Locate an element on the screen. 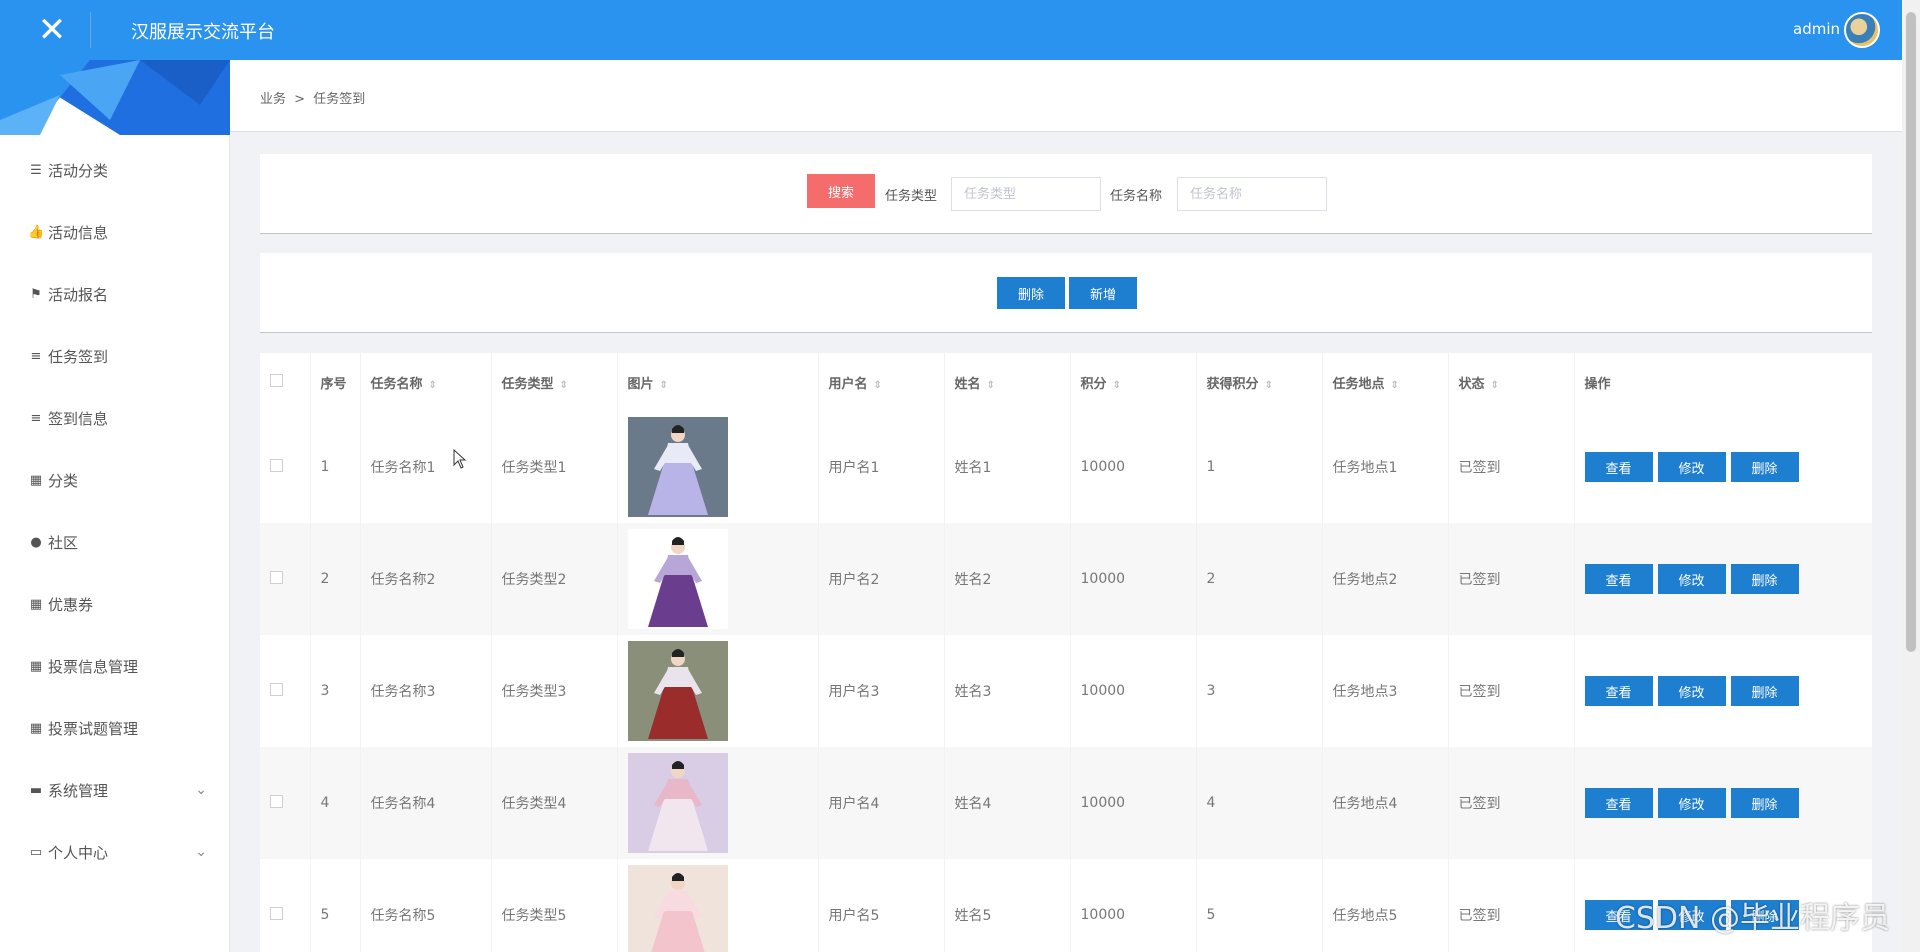  task-type-input is located at coordinates (1026, 194).